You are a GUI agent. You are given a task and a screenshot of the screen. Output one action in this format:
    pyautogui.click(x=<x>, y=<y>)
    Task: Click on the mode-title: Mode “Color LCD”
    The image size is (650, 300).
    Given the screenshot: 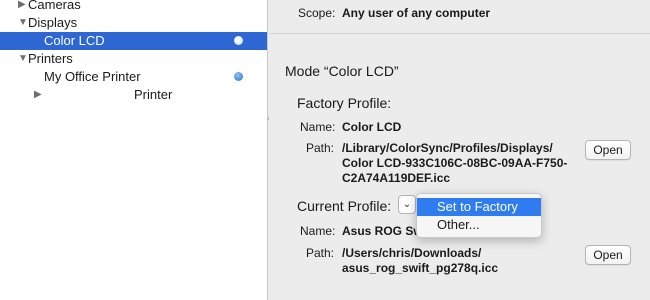 What is the action you would take?
    pyautogui.click(x=342, y=71)
    